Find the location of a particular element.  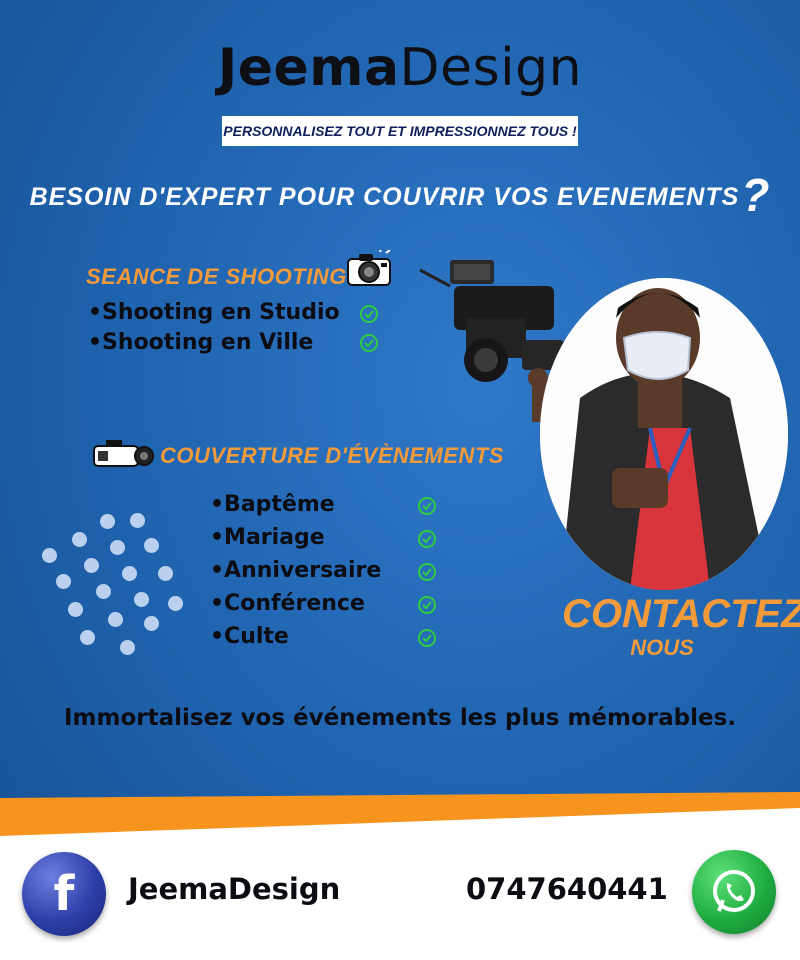

video-camera-icon is located at coordinates (123, 453).